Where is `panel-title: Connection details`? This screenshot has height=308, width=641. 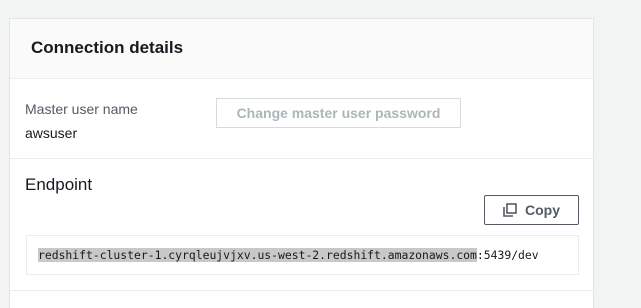
panel-title: Connection details is located at coordinates (107, 47).